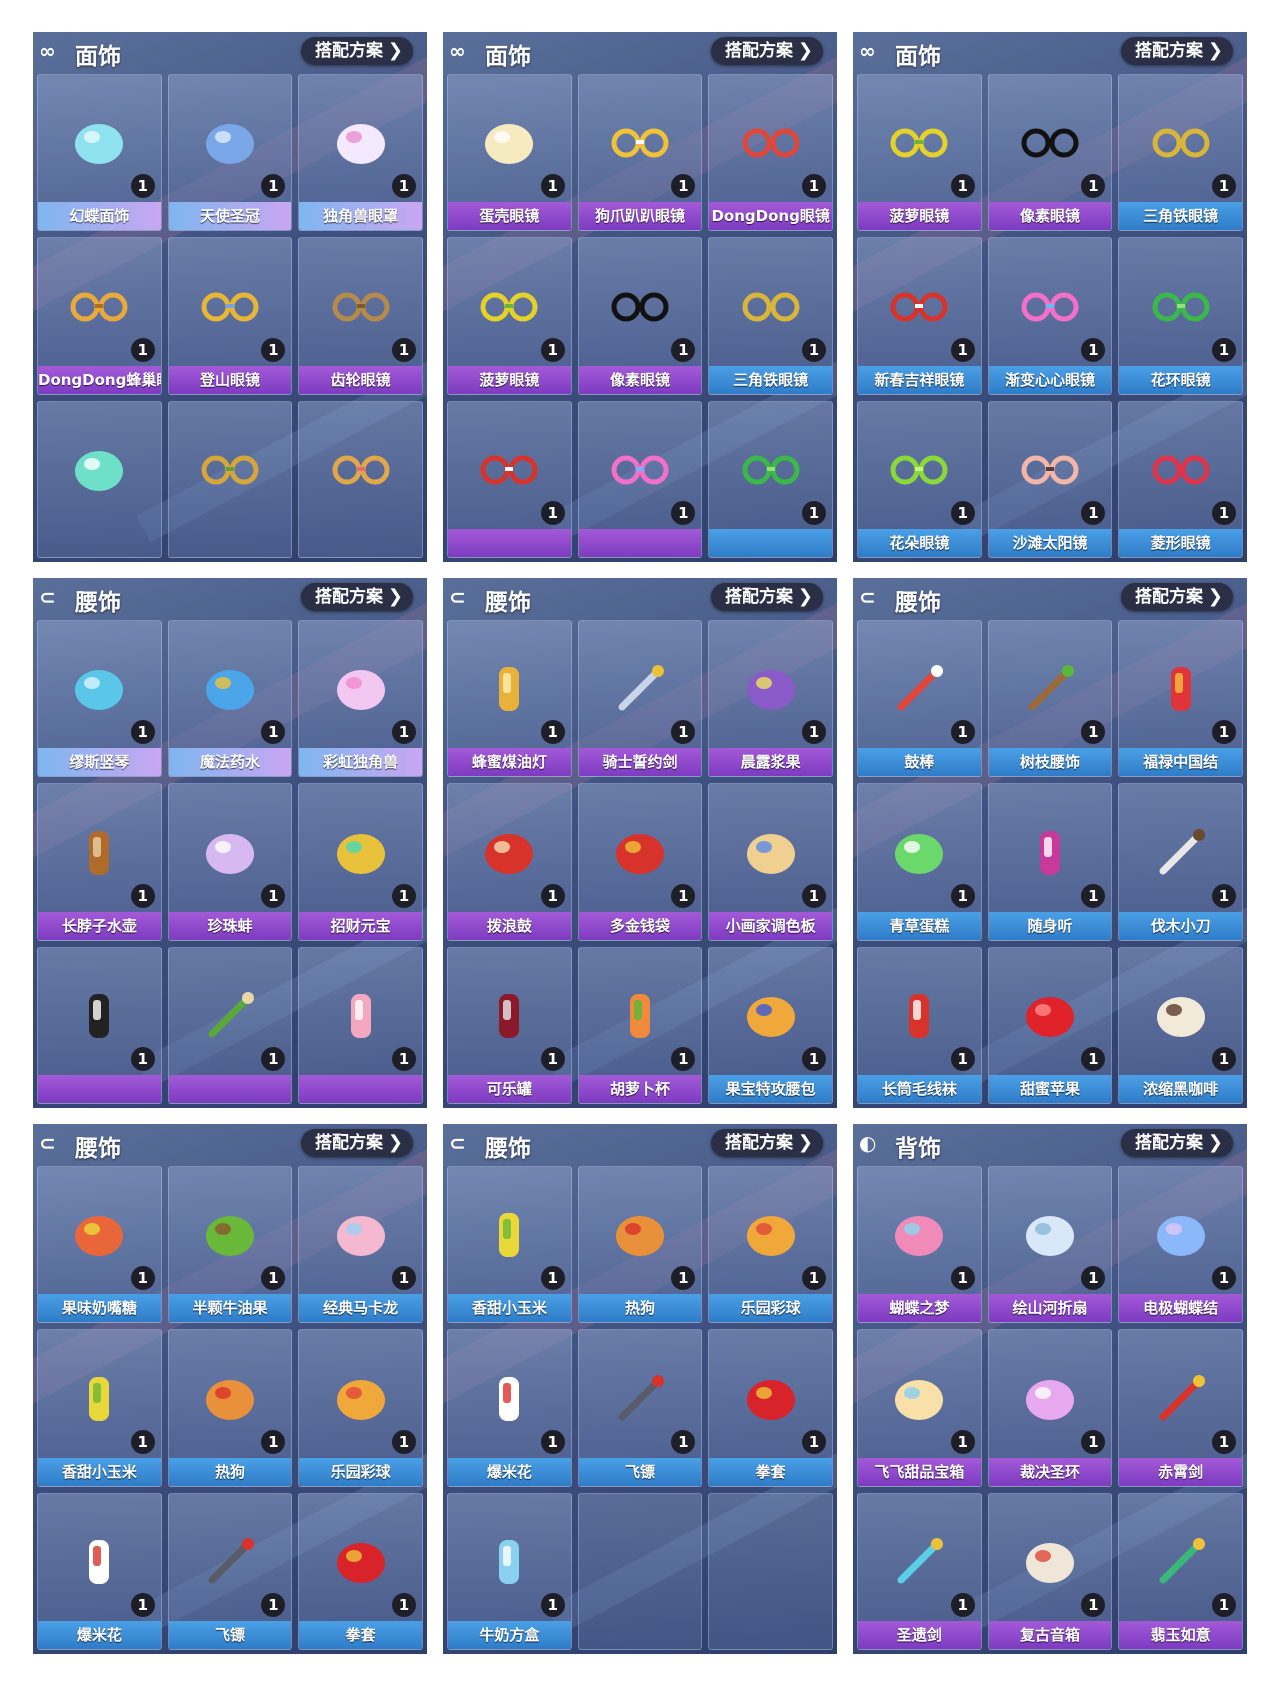 Image resolution: width=1280 pixels, height=1688 pixels. What do you see at coordinates (509, 862) in the screenshot?
I see `item-slot: 1 拨浪鼓` at bounding box center [509, 862].